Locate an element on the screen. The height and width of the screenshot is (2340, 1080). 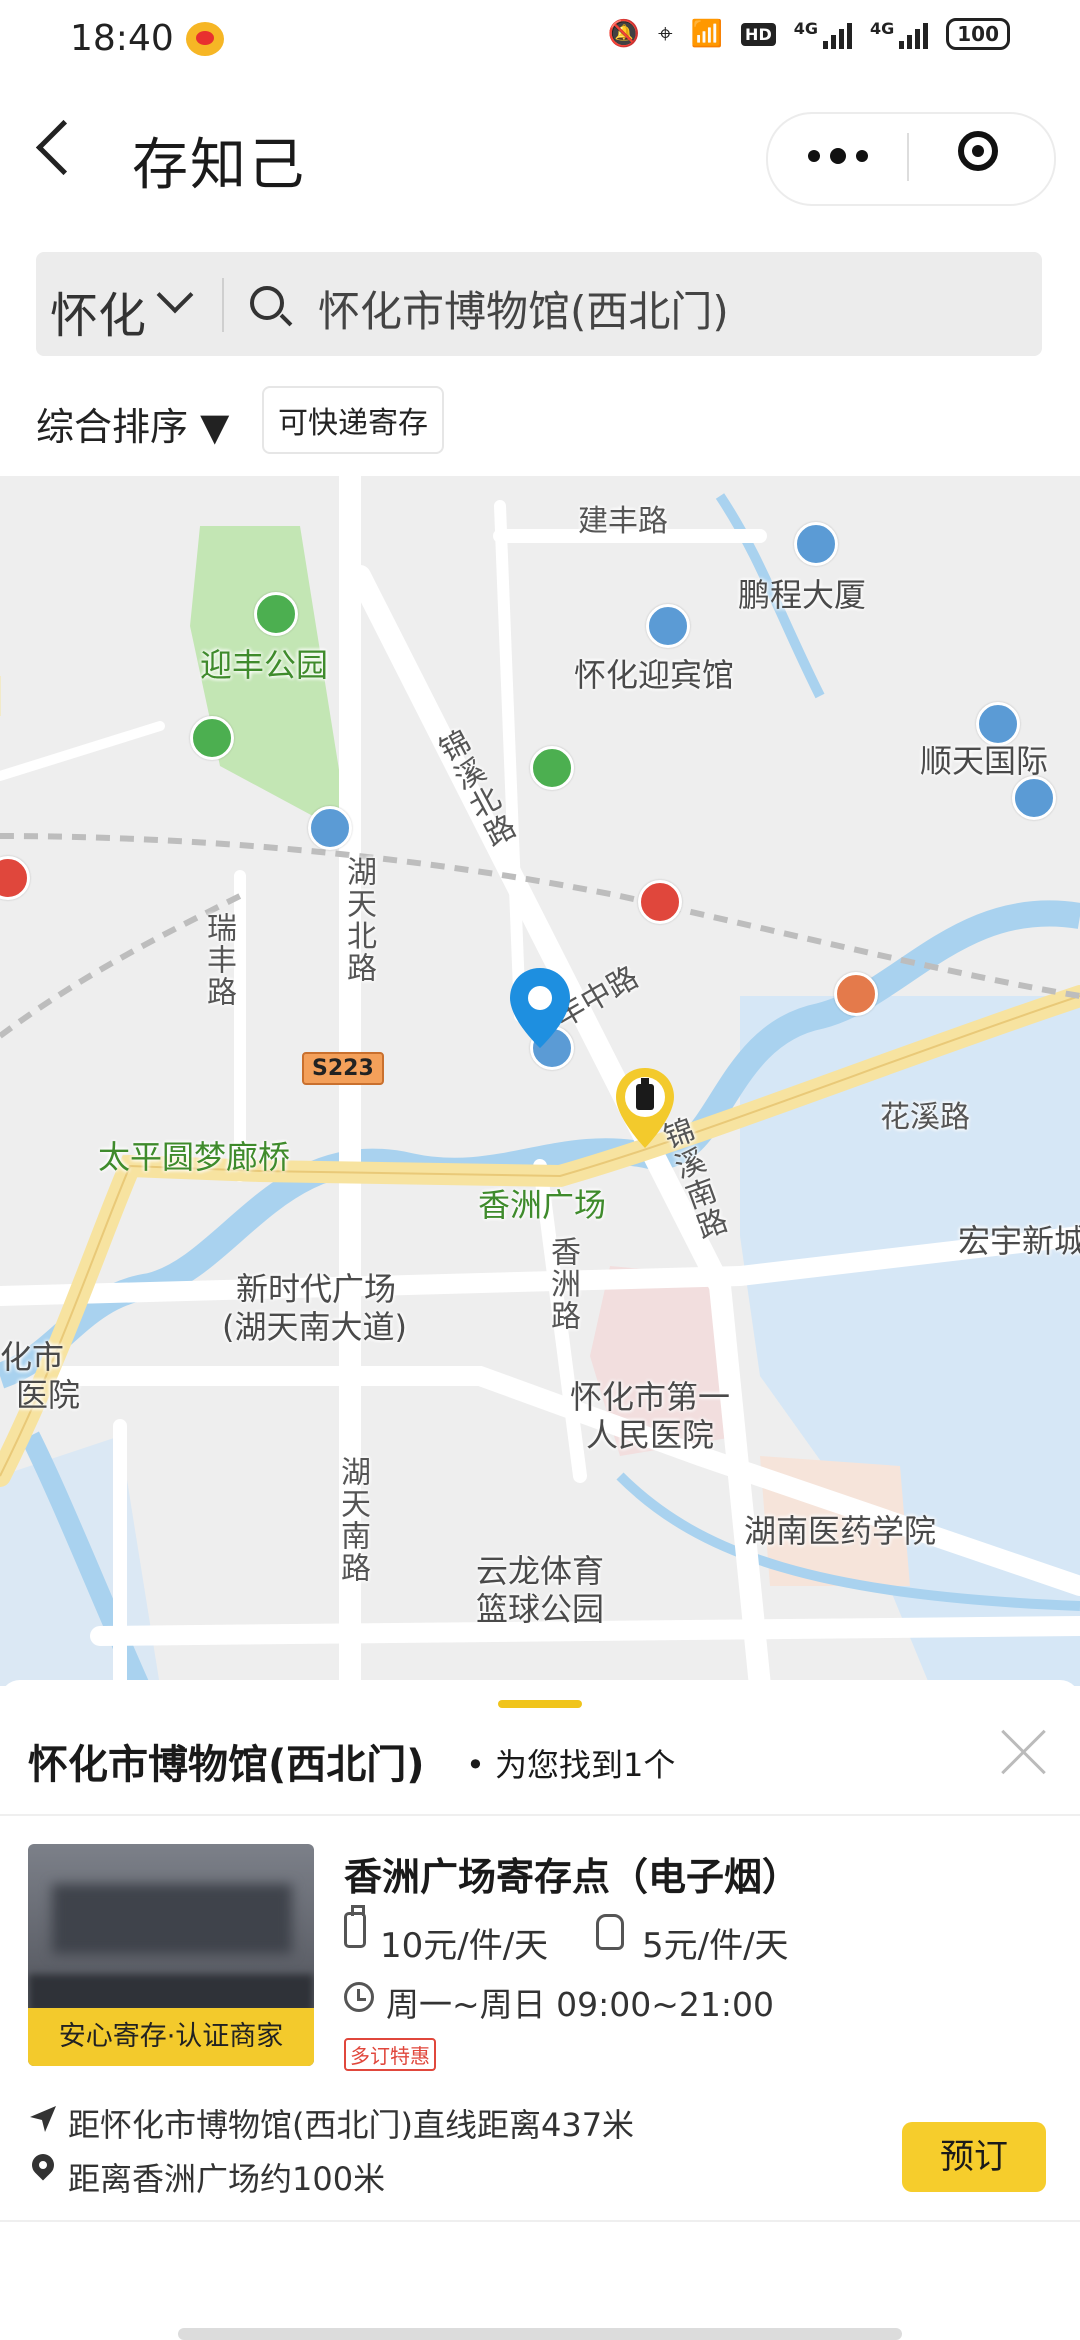
straight-distance: 距怀化市博物馆(西北门)直线距离437米 is located at coordinates (351, 2125).